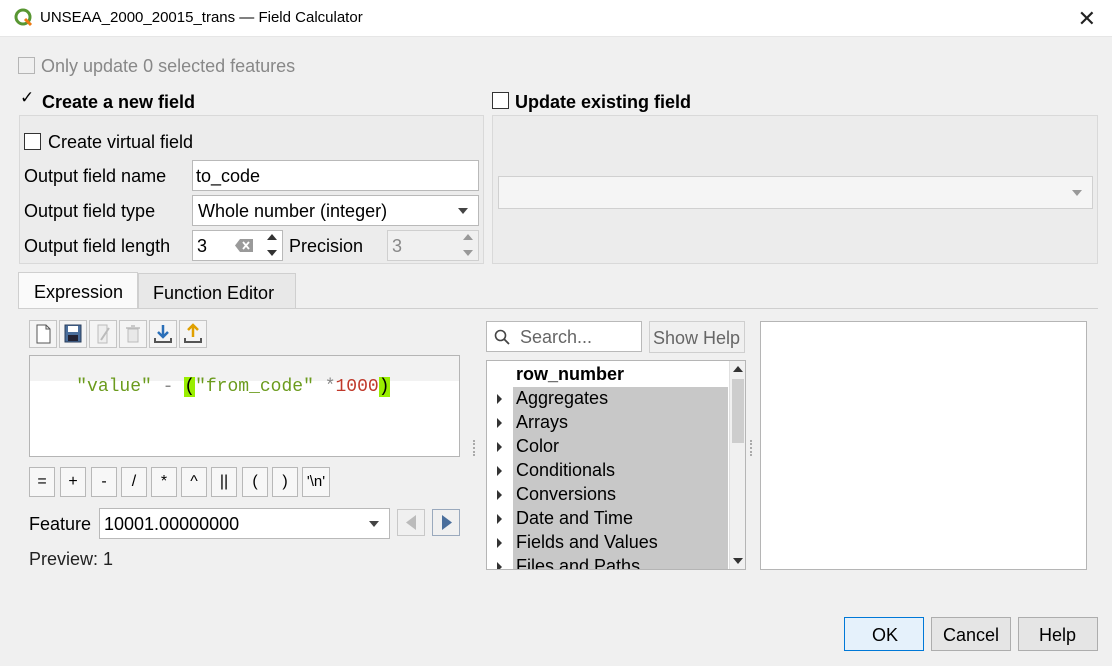 The height and width of the screenshot is (666, 1112). Describe the element at coordinates (324, 387) in the screenshot. I see `expr-operator-mult: *` at that location.